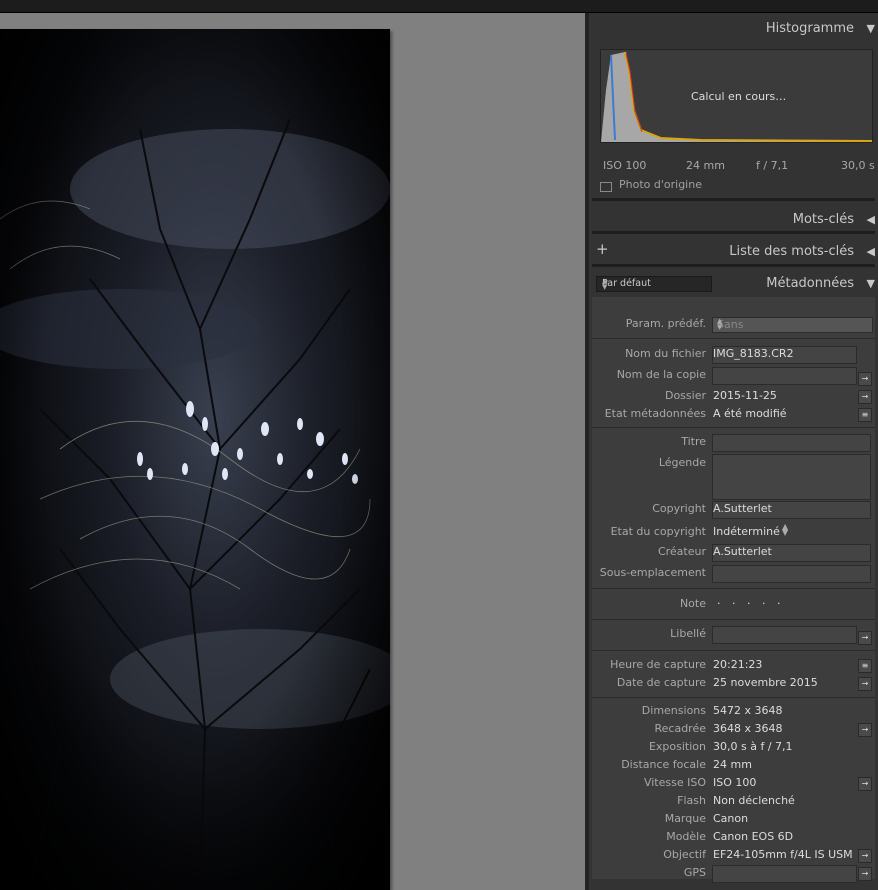  Describe the element at coordinates (680, 728) in the screenshot. I see `cropped-label: Recadrée` at that location.